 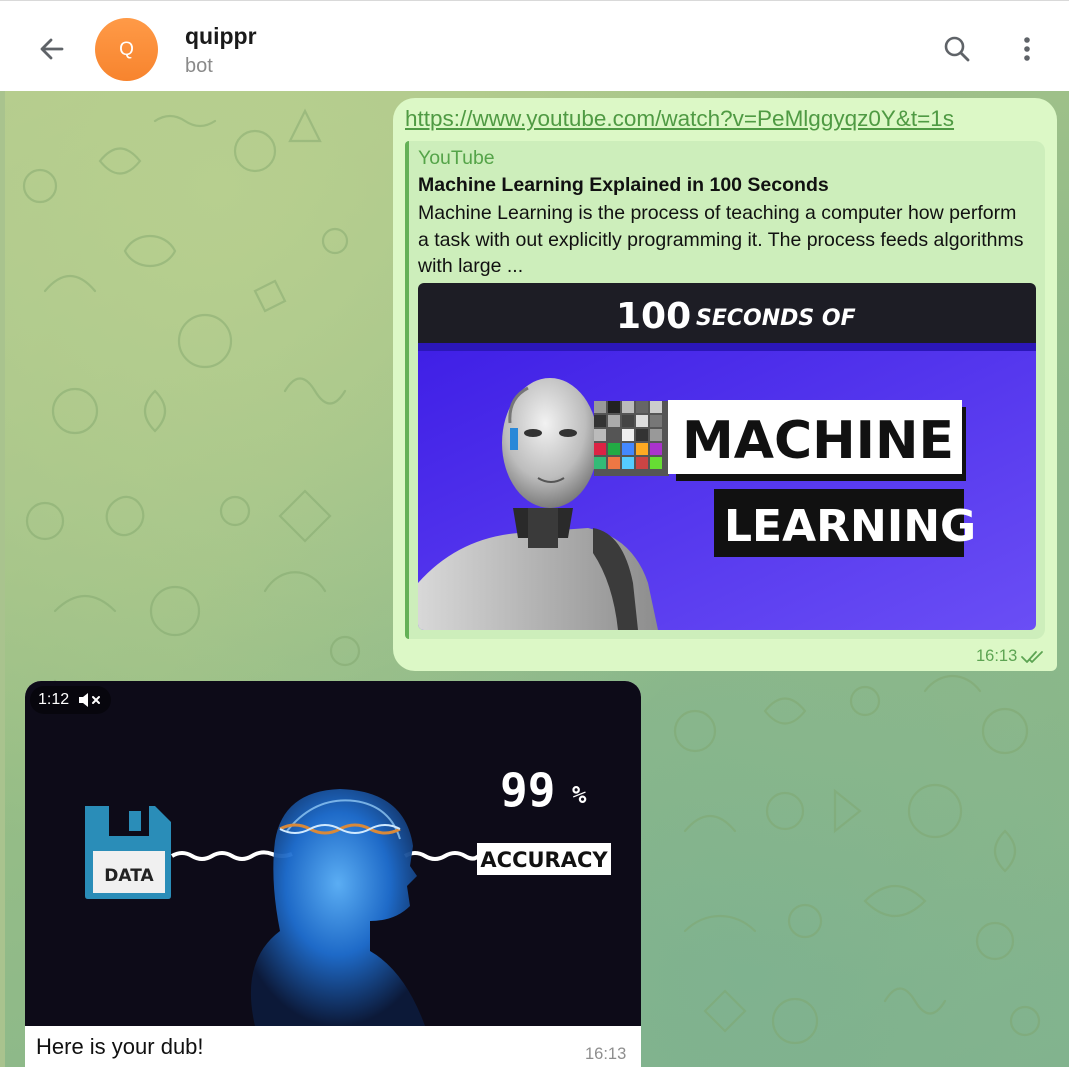 I want to click on more-options-button, so click(x=1027, y=49).